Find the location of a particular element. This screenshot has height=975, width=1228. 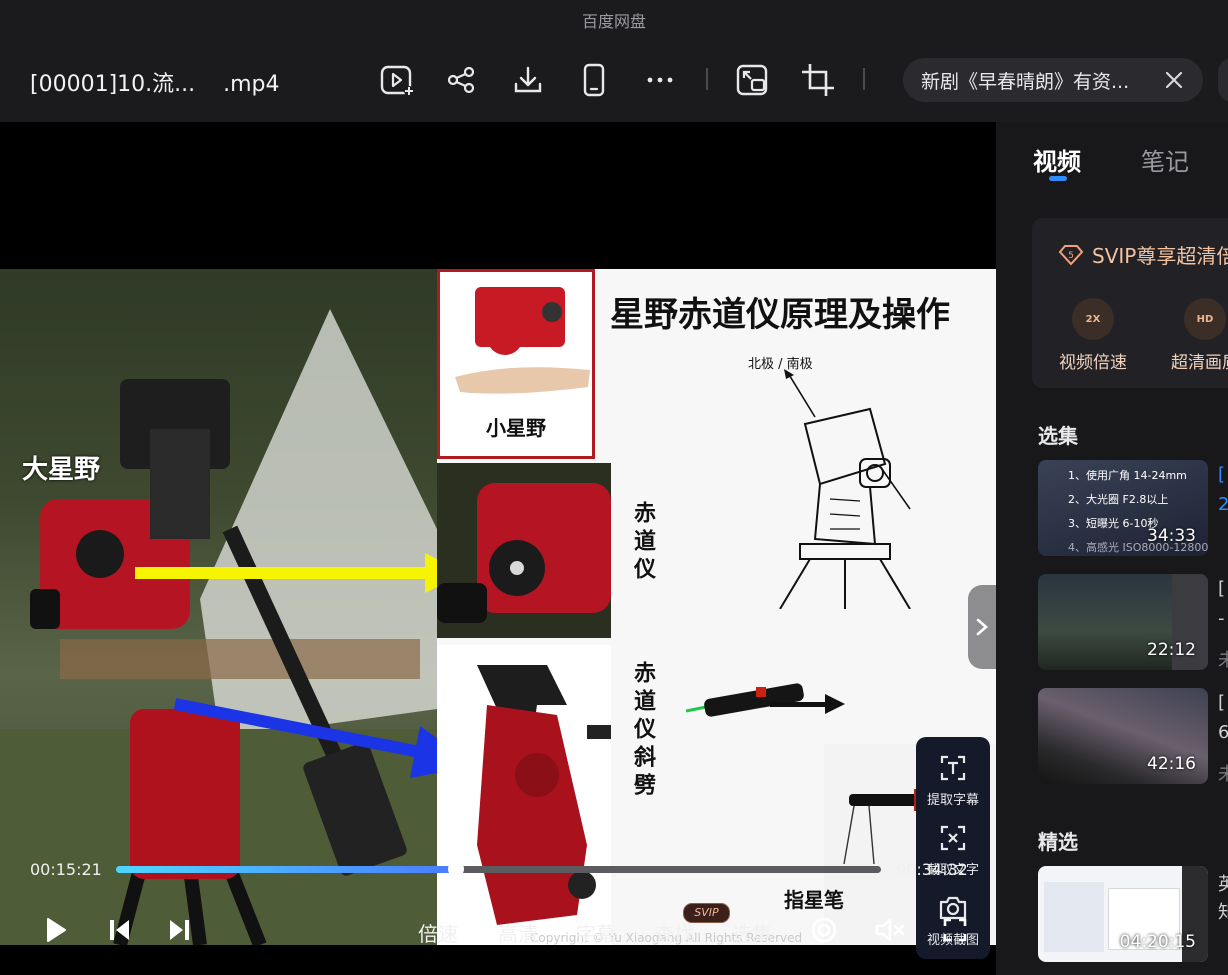

play-button is located at coordinates (56, 930).